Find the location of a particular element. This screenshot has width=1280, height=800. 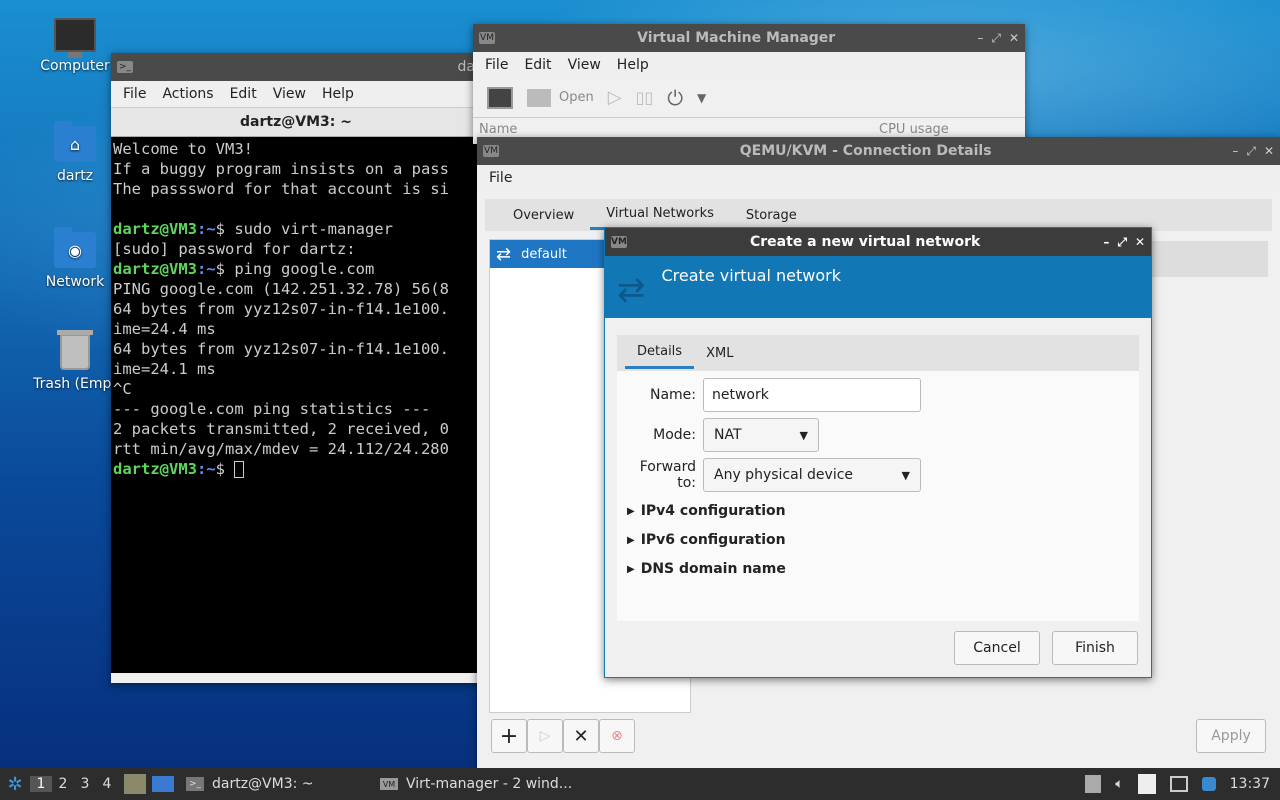

finish-button: Finish is located at coordinates (1095, 648).